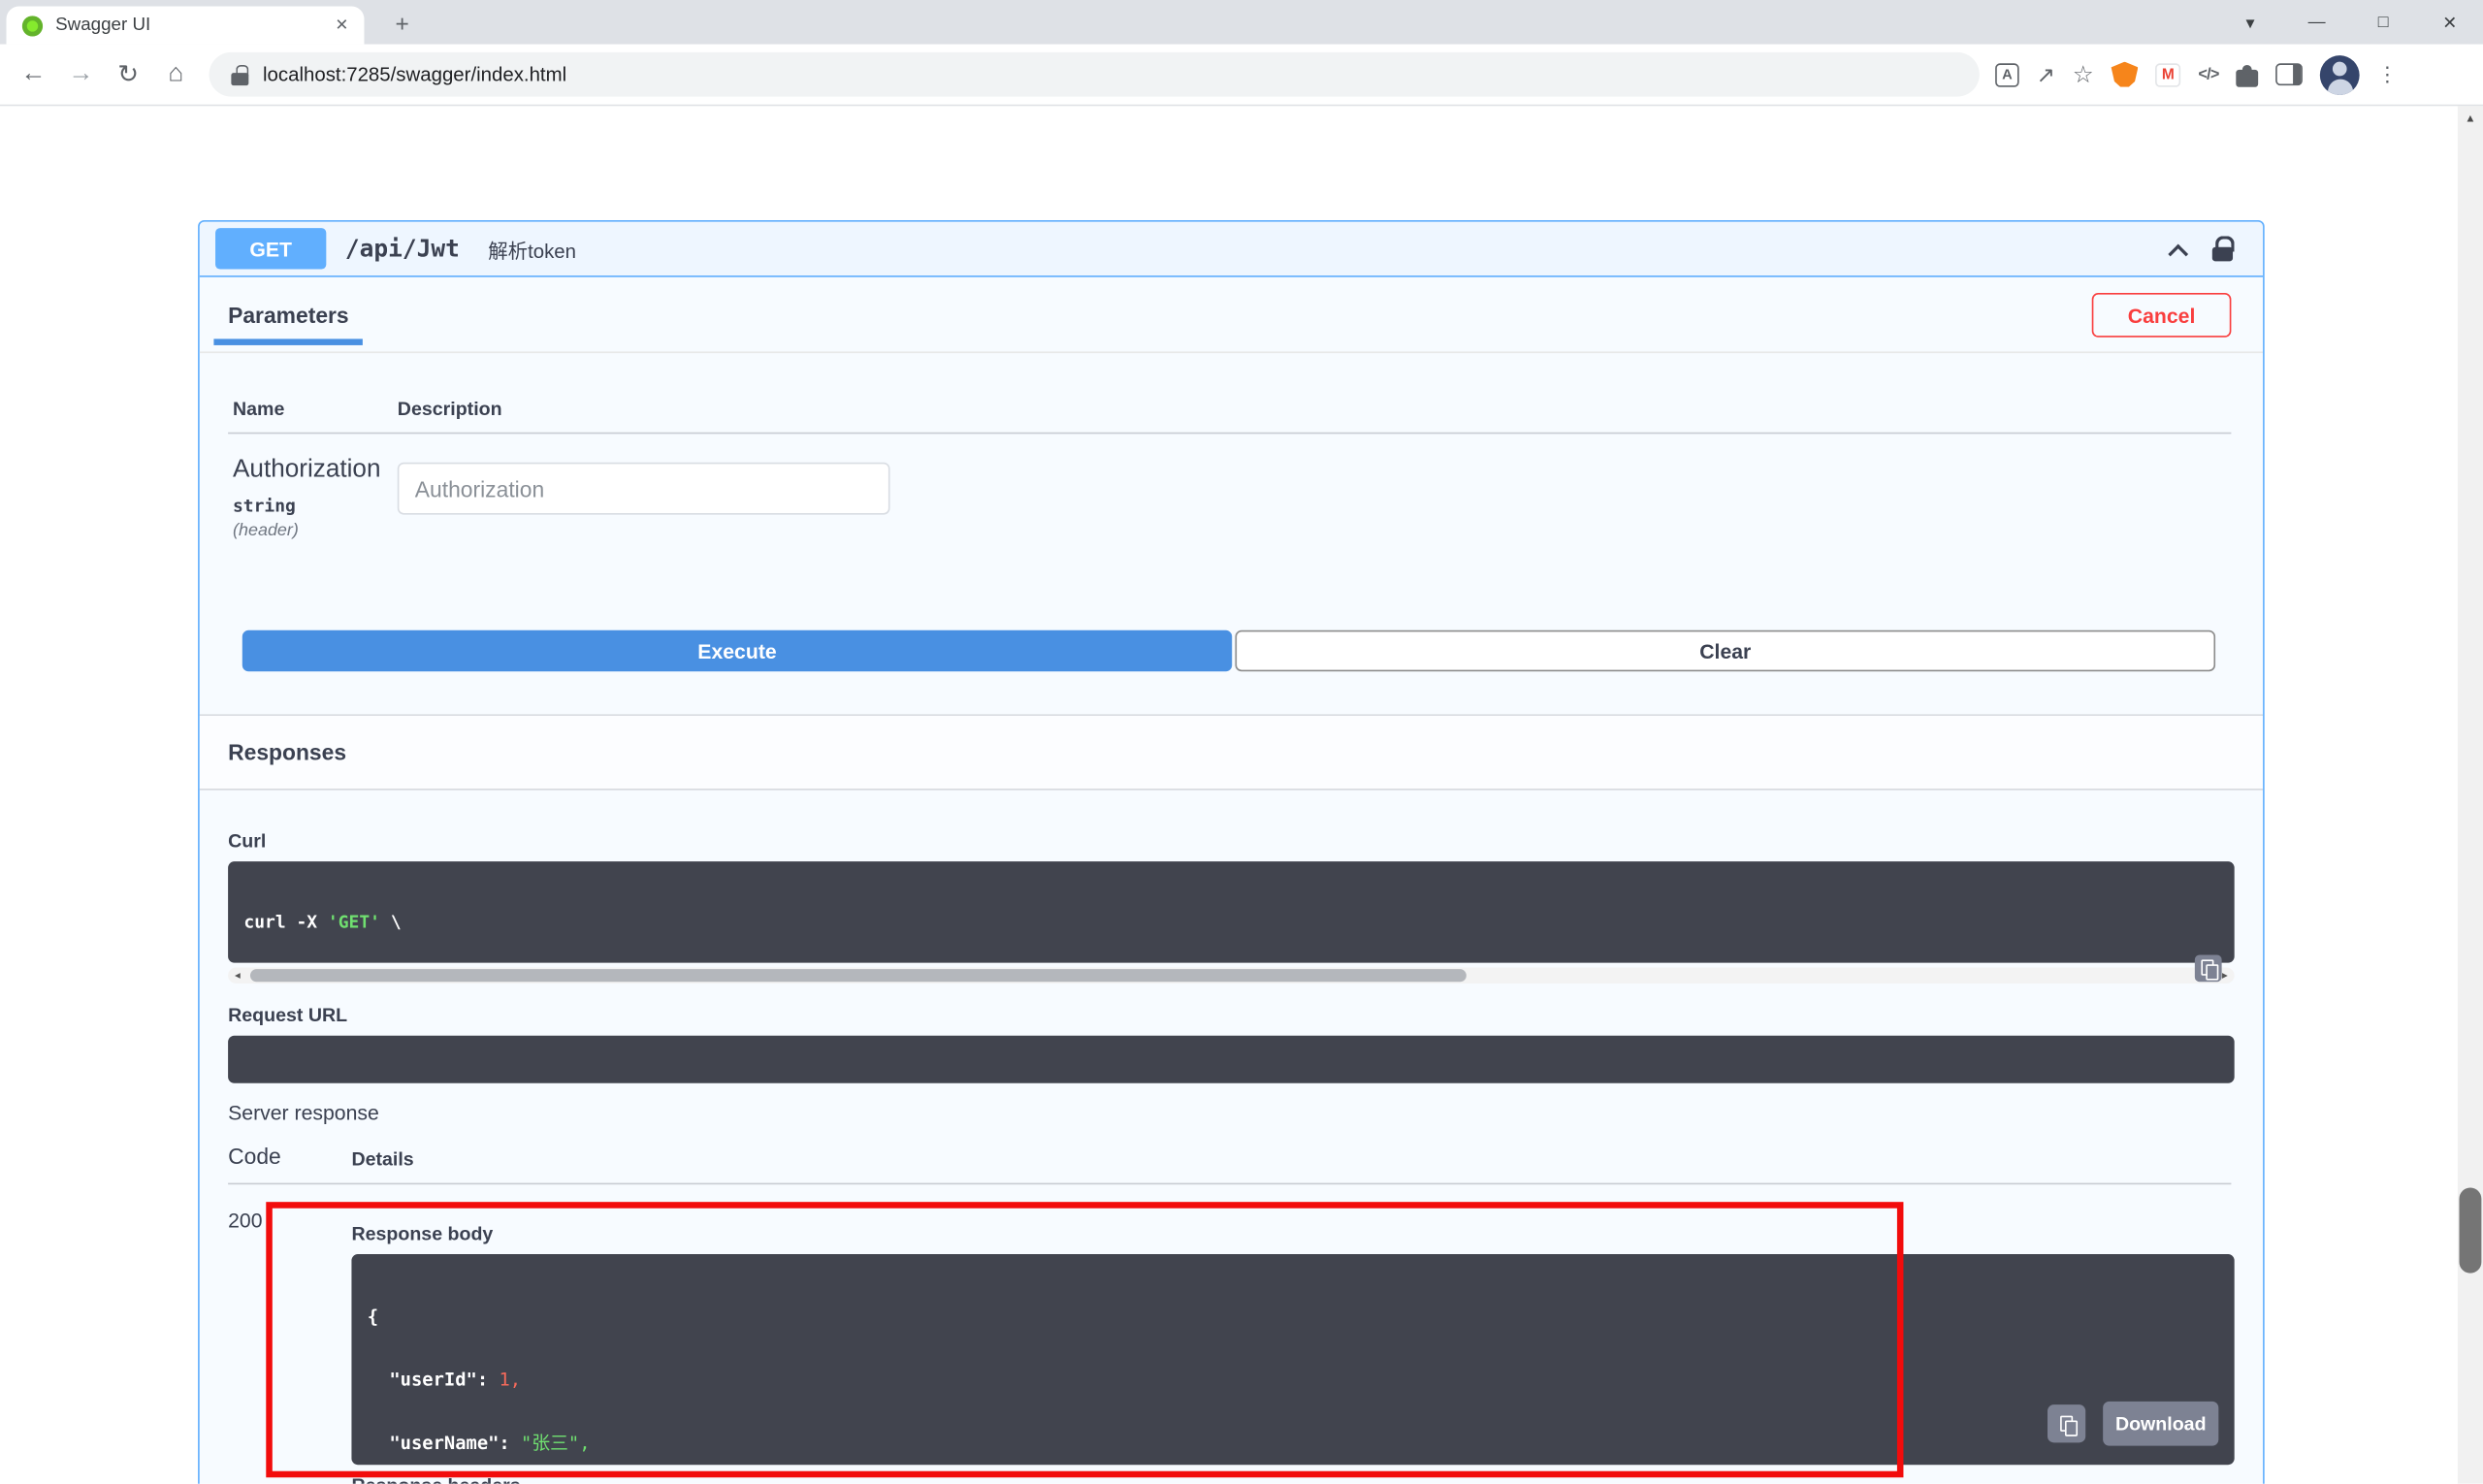  I want to click on url-bar: localhost:7285/swagger/index.html, so click(1095, 74).